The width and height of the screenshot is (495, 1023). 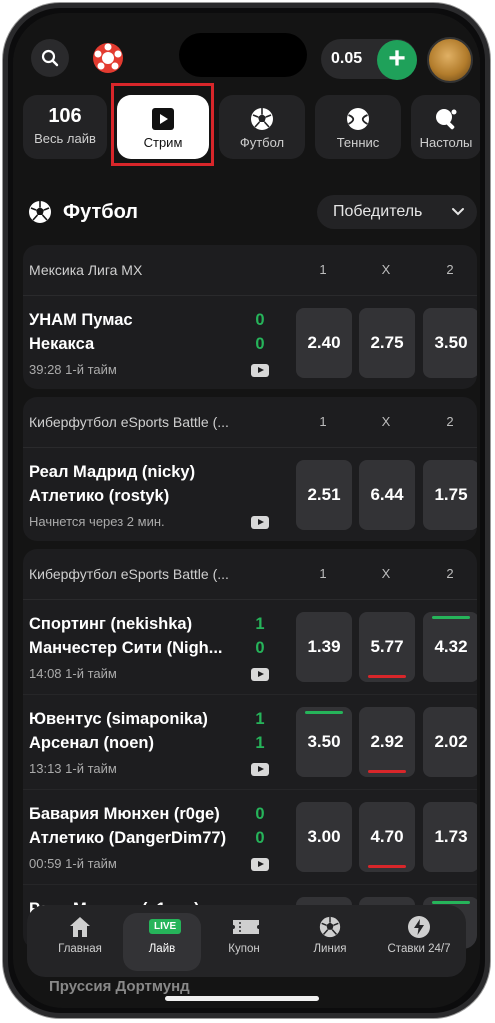 I want to click on team-away: Атлетико (rostyk), so click(x=99, y=496).